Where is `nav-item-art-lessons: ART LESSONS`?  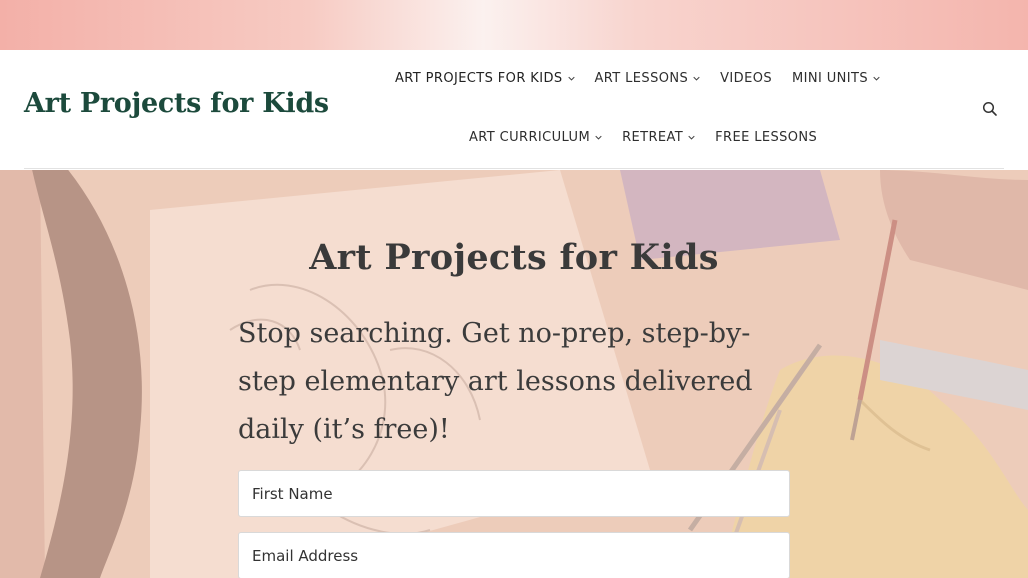 nav-item-art-lessons: ART LESSONS is located at coordinates (648, 78).